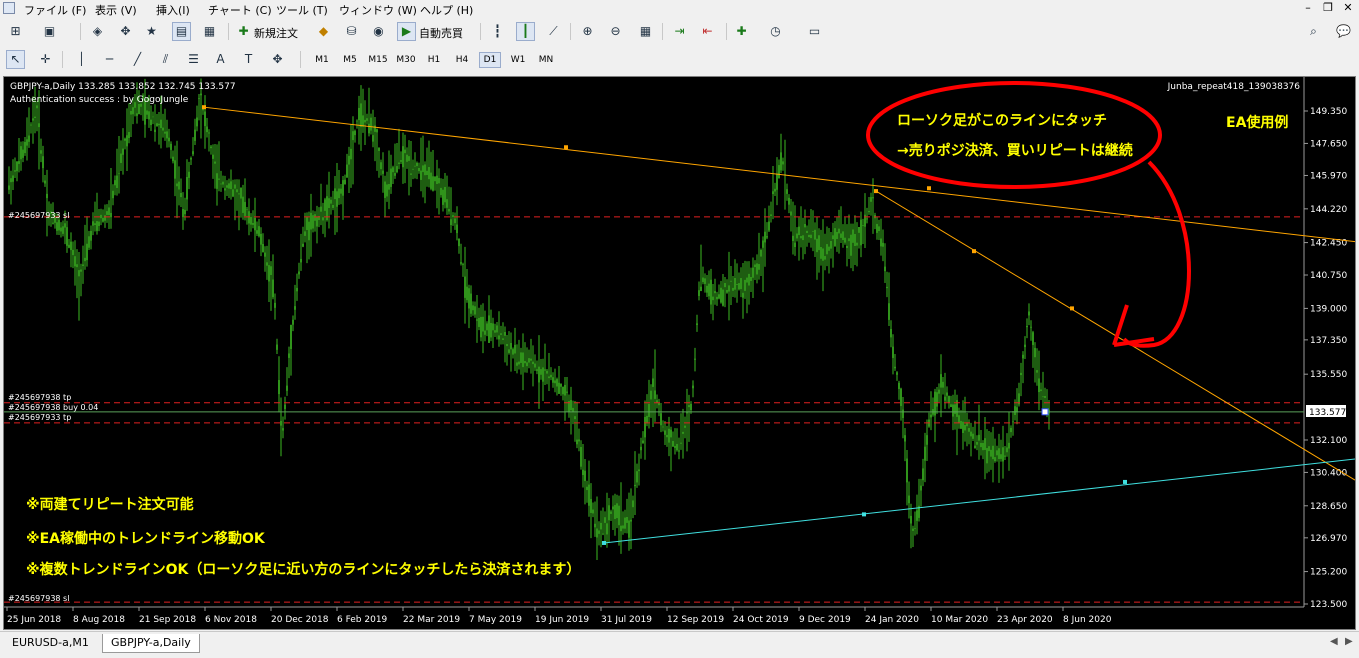 The width and height of the screenshot is (1359, 658). What do you see at coordinates (406, 31) in the screenshot?
I see `auto-trading-icon: ▶` at bounding box center [406, 31].